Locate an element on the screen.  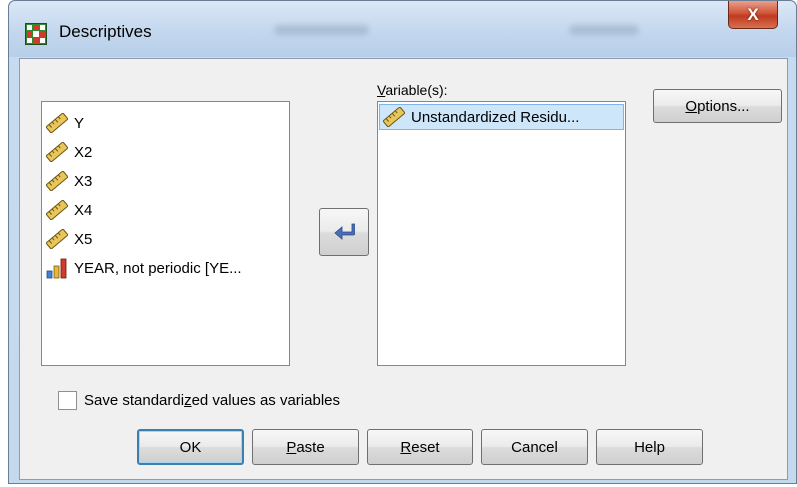
save-standardized-label: Save standardized values as variables is located at coordinates (212, 400).